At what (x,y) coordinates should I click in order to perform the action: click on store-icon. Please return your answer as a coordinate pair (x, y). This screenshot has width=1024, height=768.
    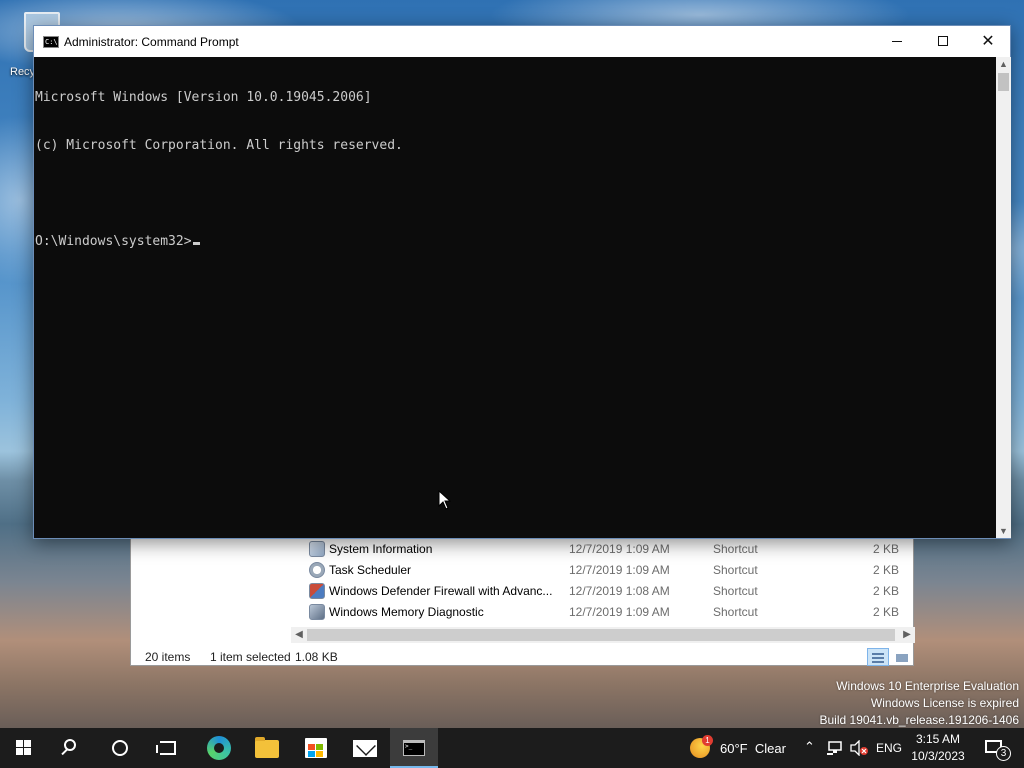
    Looking at the image, I should click on (316, 748).